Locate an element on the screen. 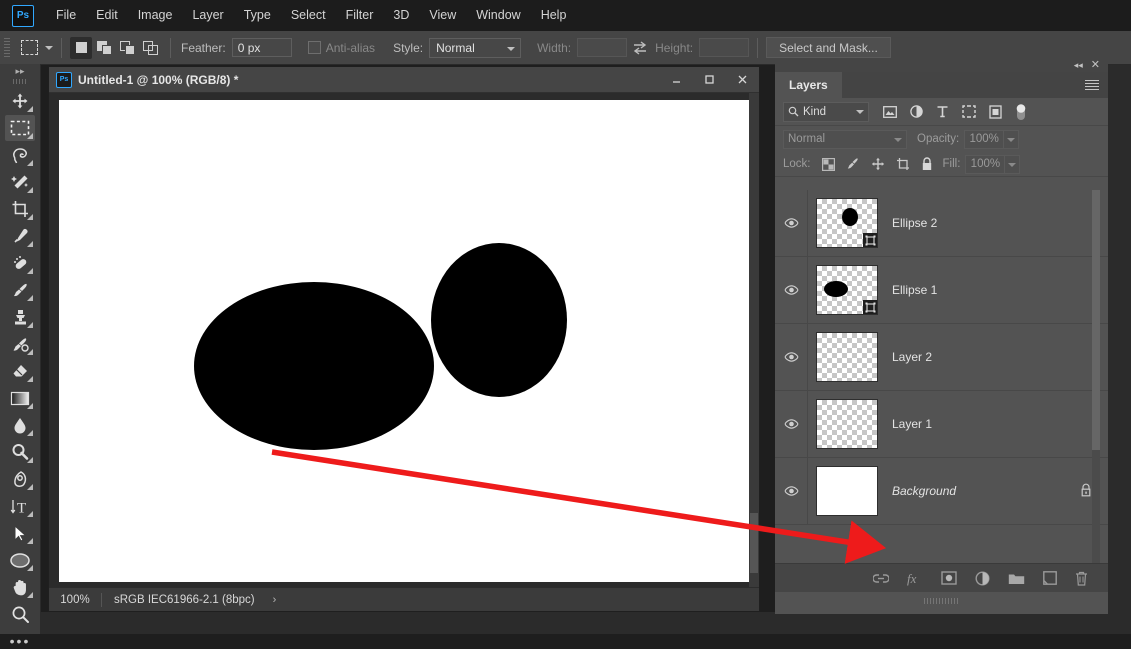  crop-tool is located at coordinates (20, 209).